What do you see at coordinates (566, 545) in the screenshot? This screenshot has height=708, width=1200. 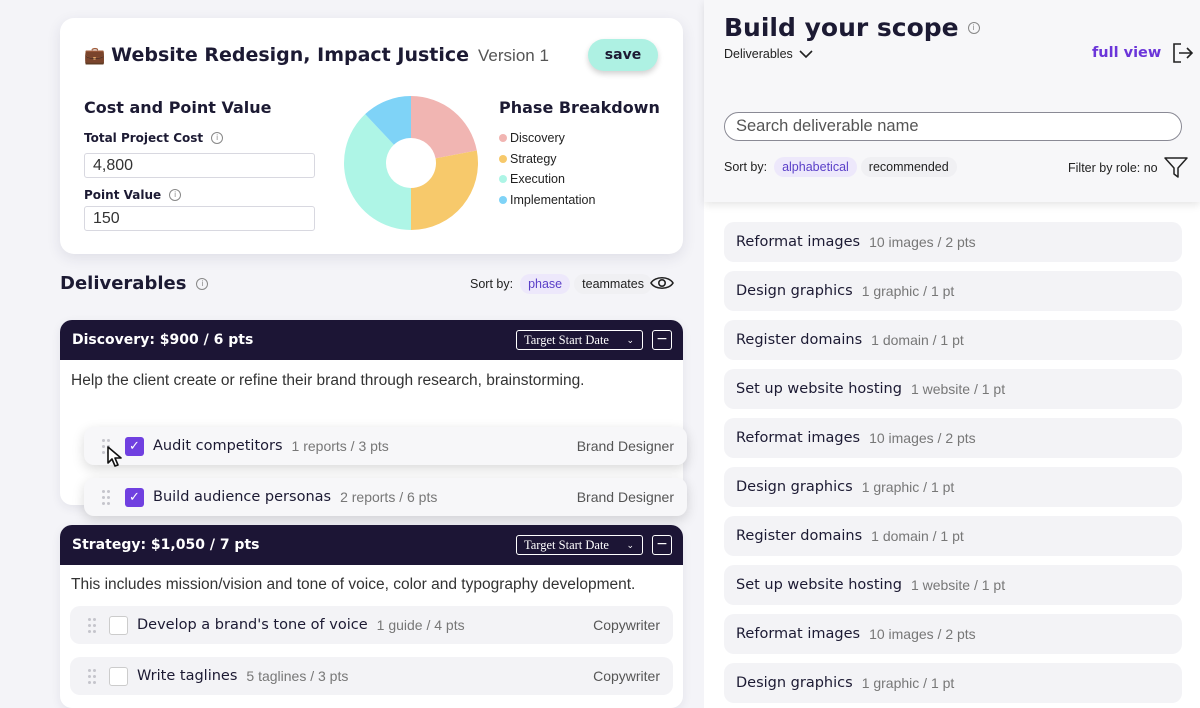 I see `target-start-date-label: Target Start Date` at bounding box center [566, 545].